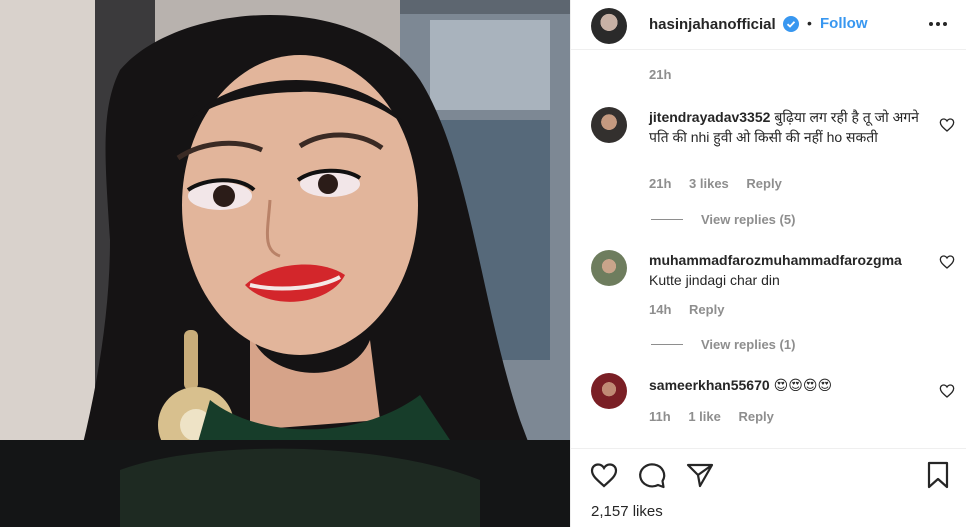  Describe the element at coordinates (803, 385) in the screenshot. I see `comment-text: 😍😍😍😍` at that location.